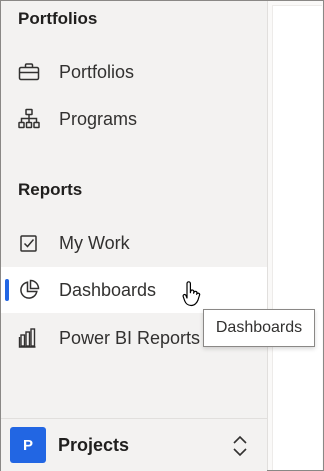  I want to click on sidebar-item-label: Programs, so click(98, 118).